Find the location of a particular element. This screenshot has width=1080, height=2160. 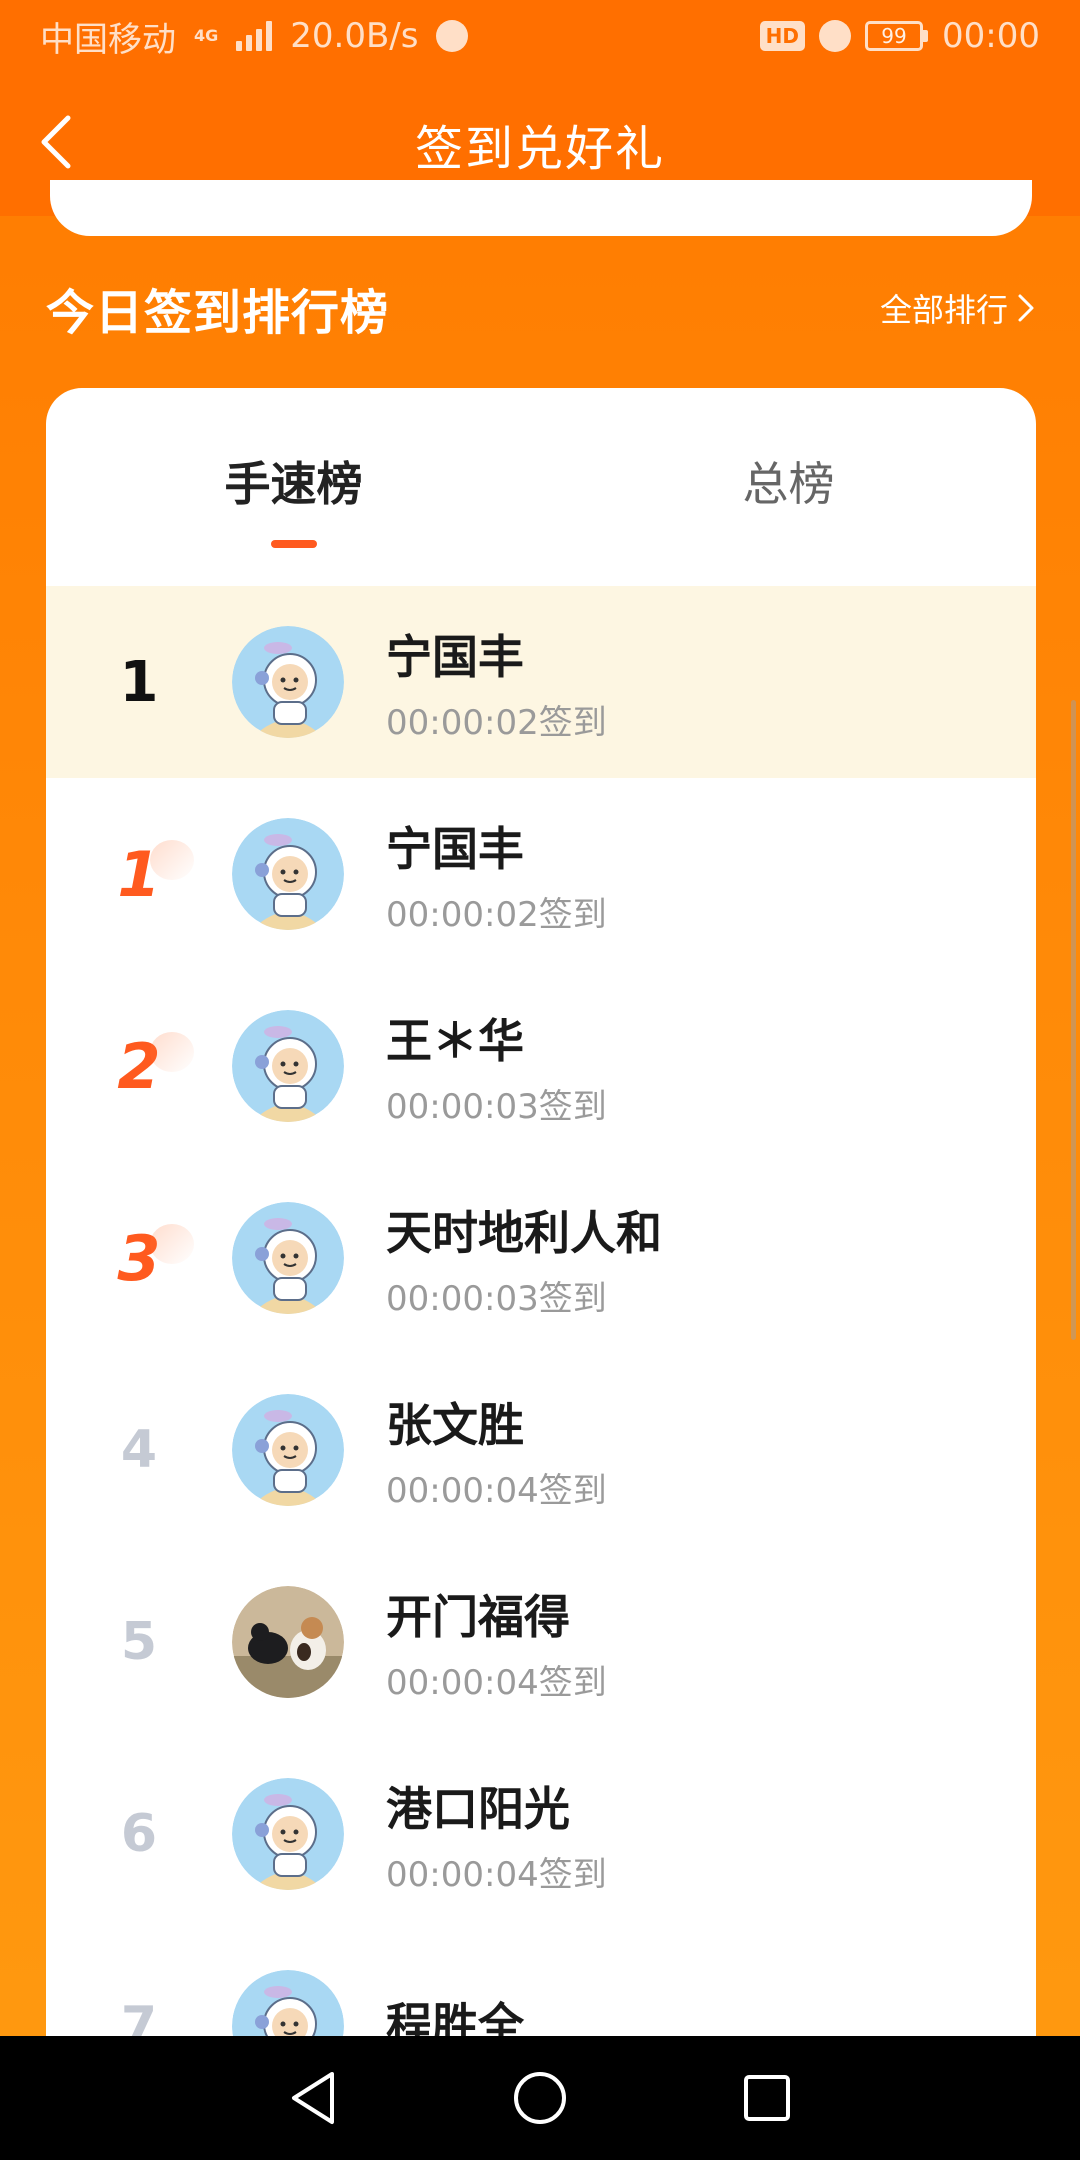

ranking-row: 7 程胜全 is located at coordinates (541, 1984).